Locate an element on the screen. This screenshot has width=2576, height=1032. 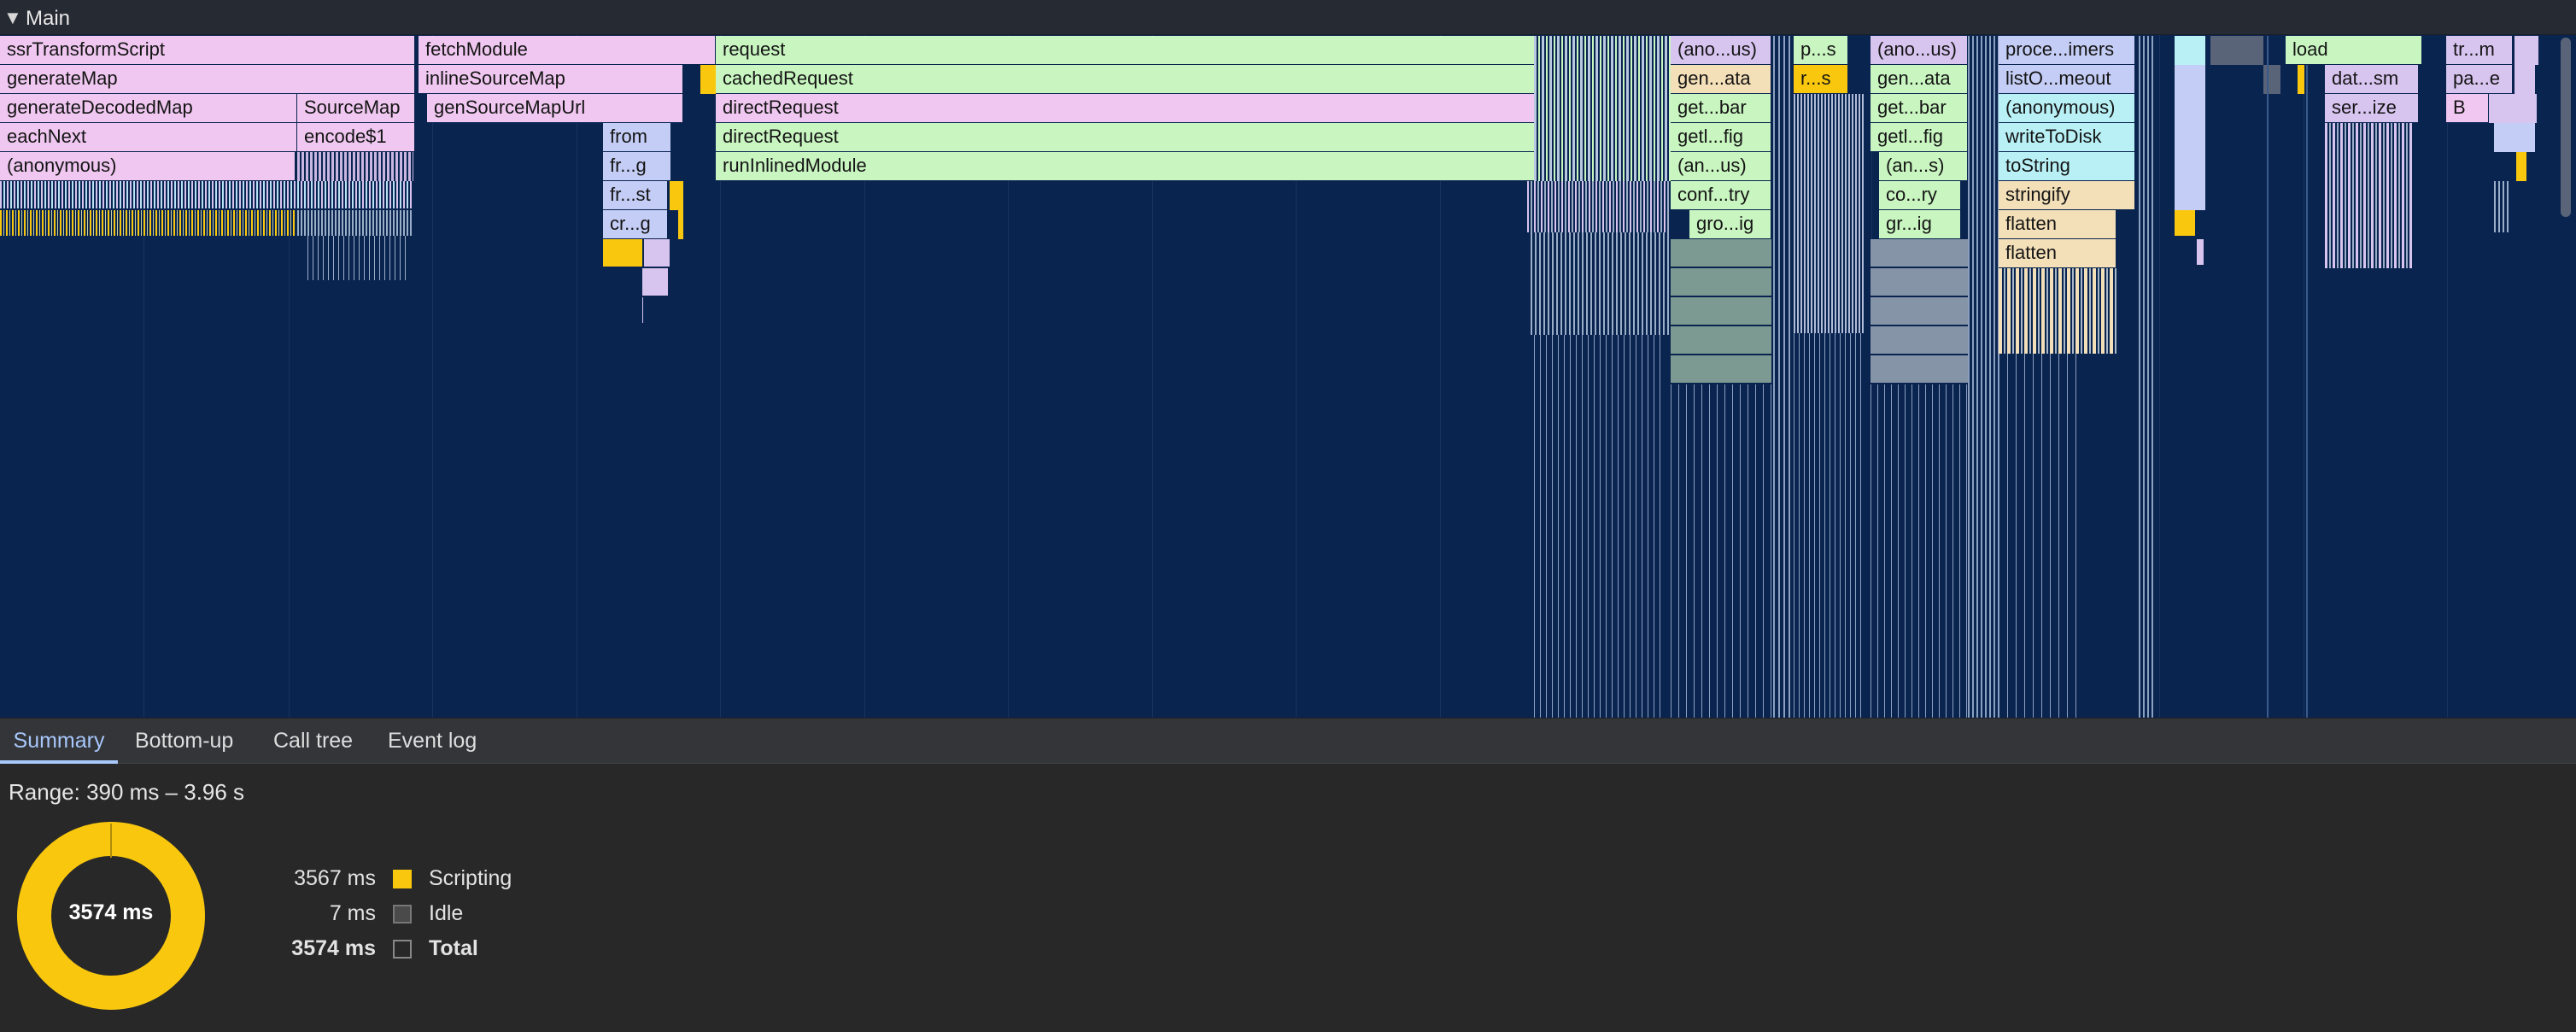
flame-frame: stringify is located at coordinates (2067, 195).